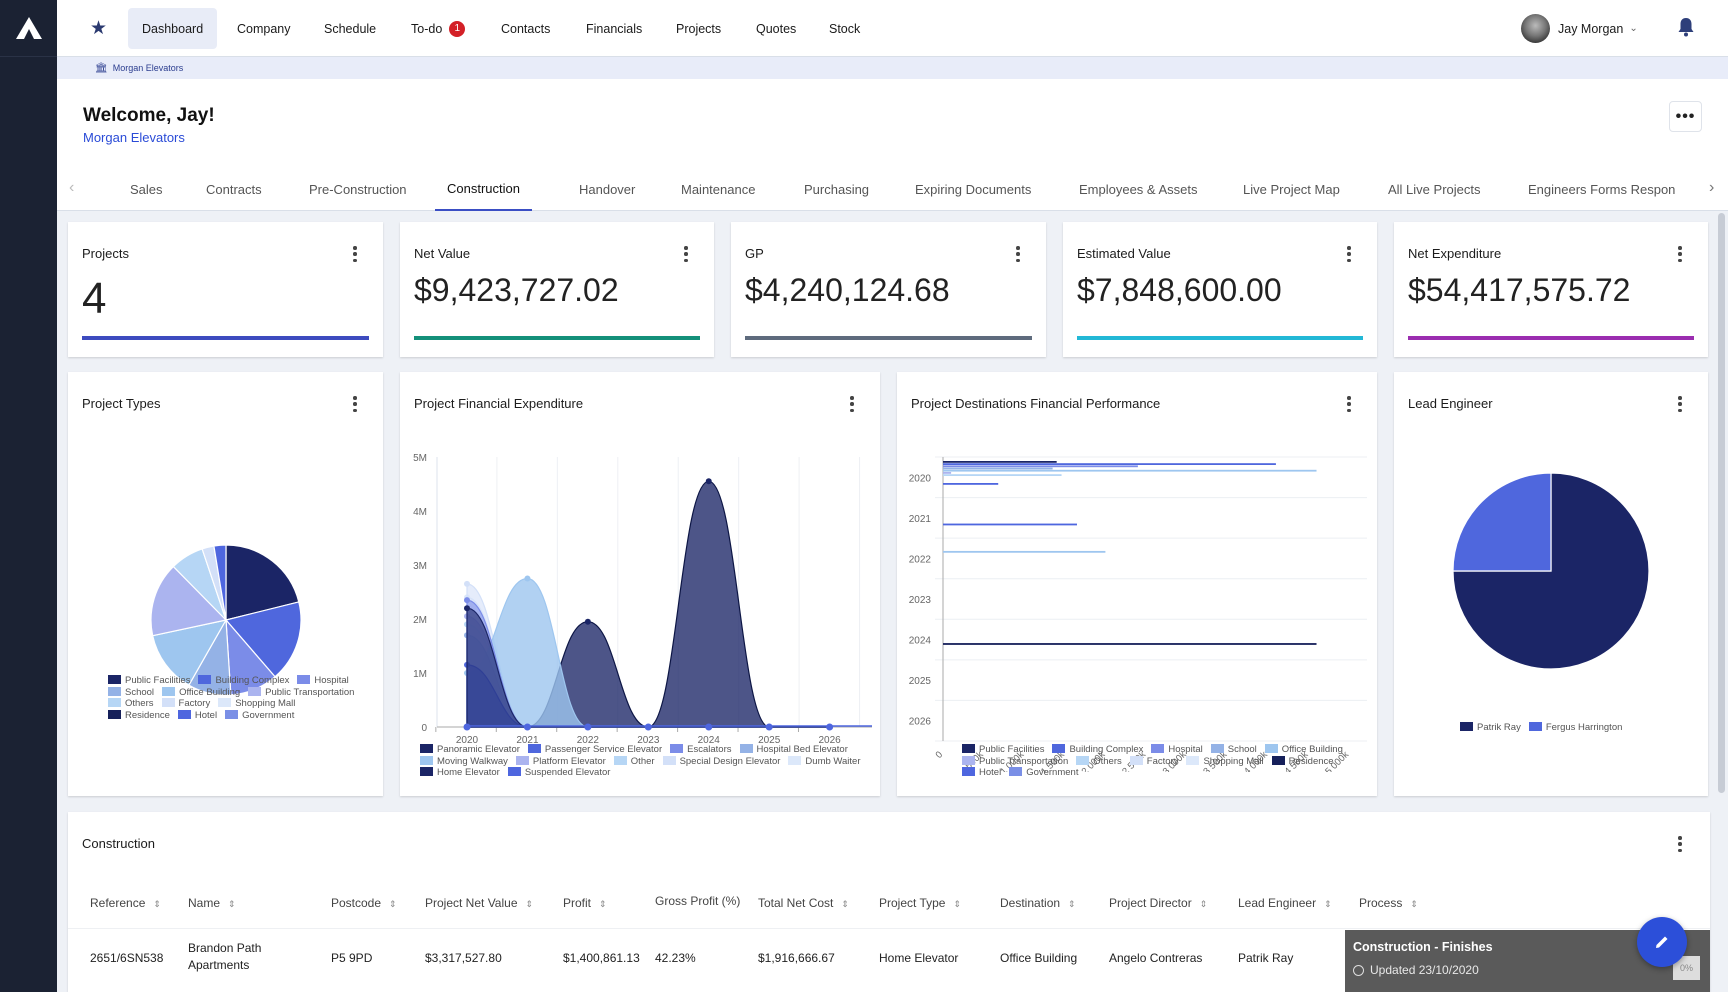 The width and height of the screenshot is (1728, 992). Describe the element at coordinates (1601, 189) in the screenshot. I see `tab-engineers-forms: Engineers Forms Respon` at that location.